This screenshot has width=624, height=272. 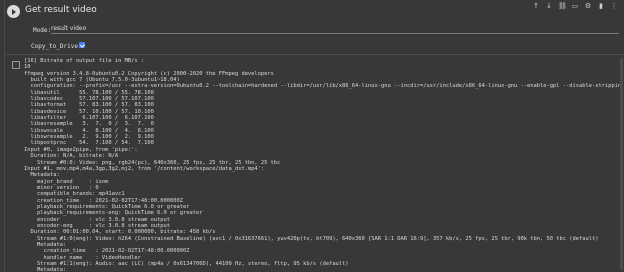 I want to click on comment-icon: ▭, so click(x=575, y=6).